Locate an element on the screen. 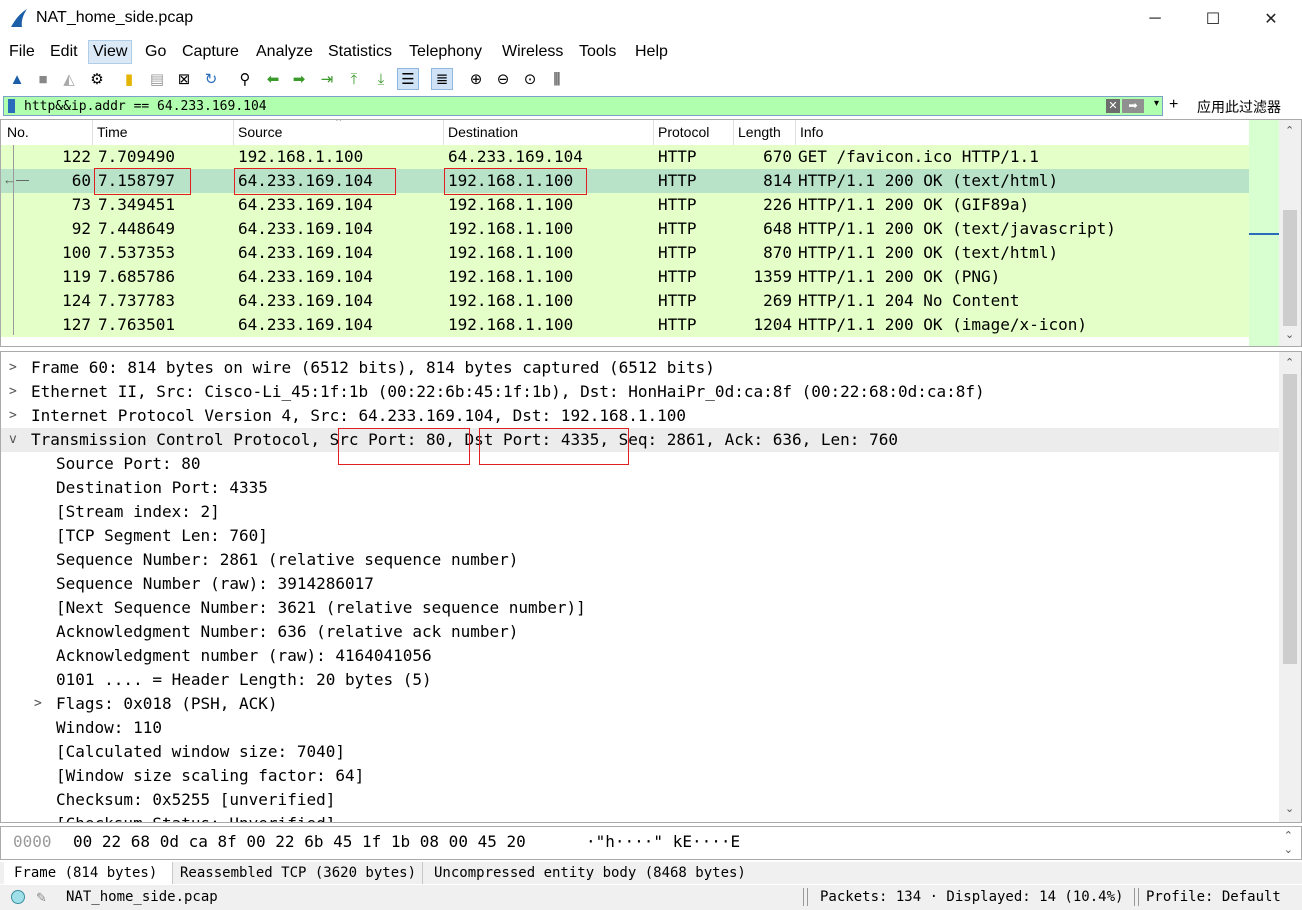 This screenshot has height=910, width=1302. bookmark-icon is located at coordinates (11, 106).